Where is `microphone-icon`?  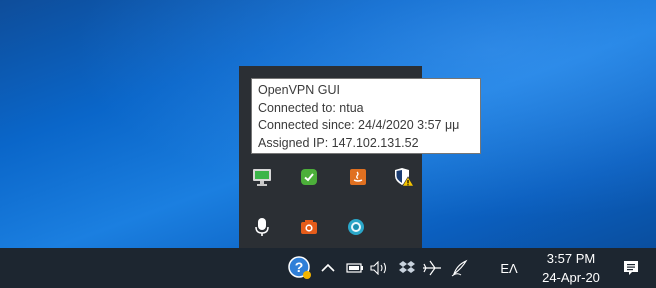 microphone-icon is located at coordinates (262, 227).